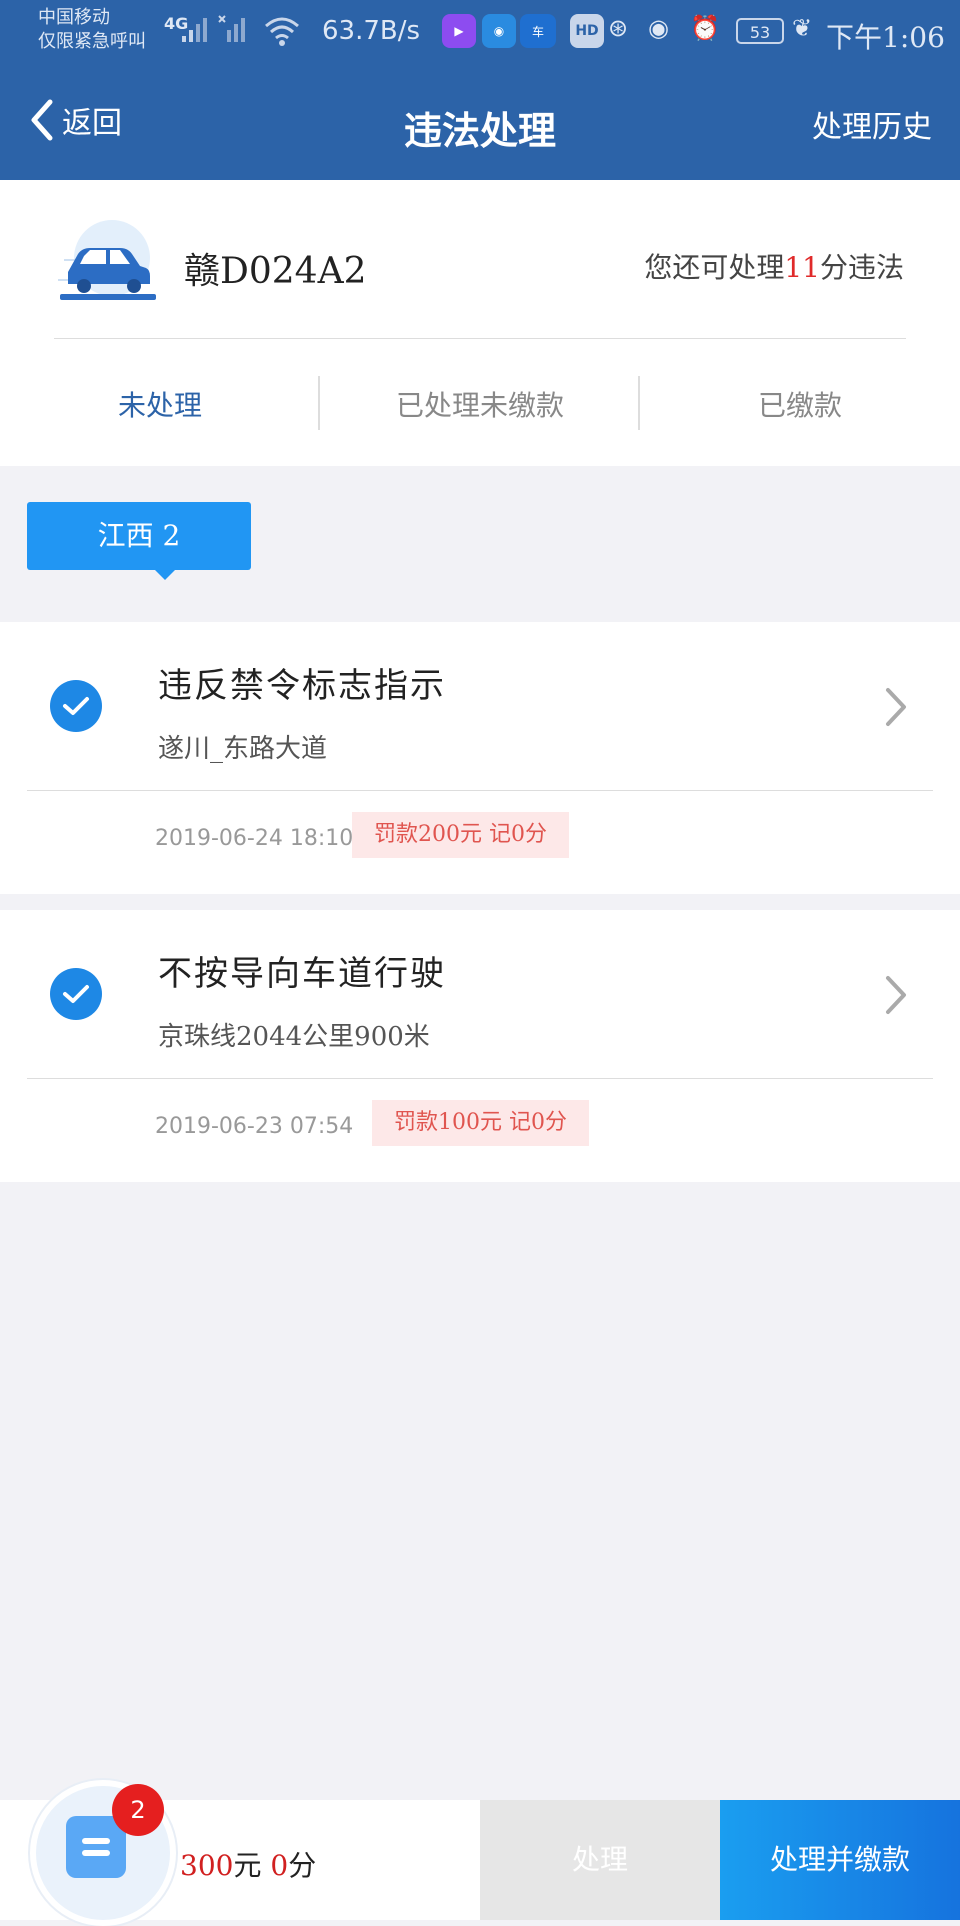  I want to click on hotspot-app-icon: ◉, so click(499, 31).